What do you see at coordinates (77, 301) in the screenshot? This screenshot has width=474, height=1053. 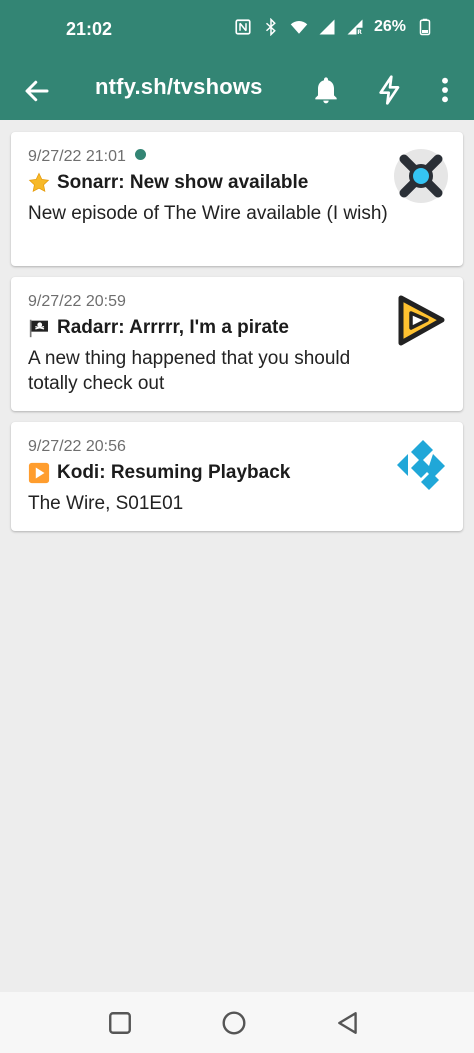 I see `notification-date: 9/27/22 20:59` at bounding box center [77, 301].